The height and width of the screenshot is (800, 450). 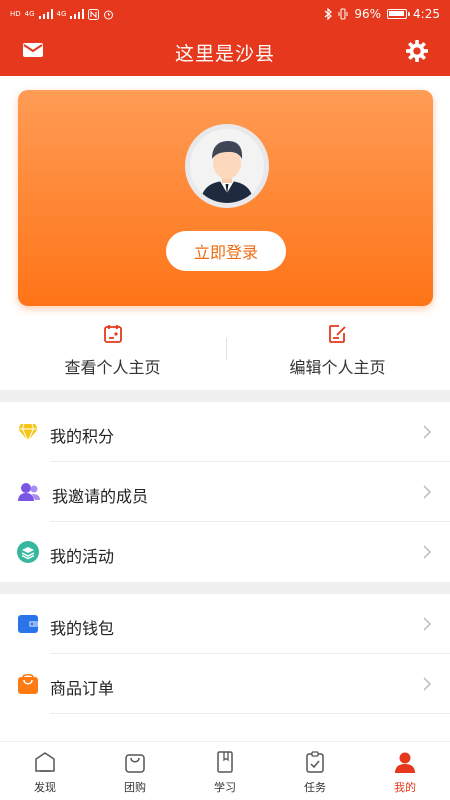 I want to click on app-header: 这里是沙县, so click(x=225, y=52).